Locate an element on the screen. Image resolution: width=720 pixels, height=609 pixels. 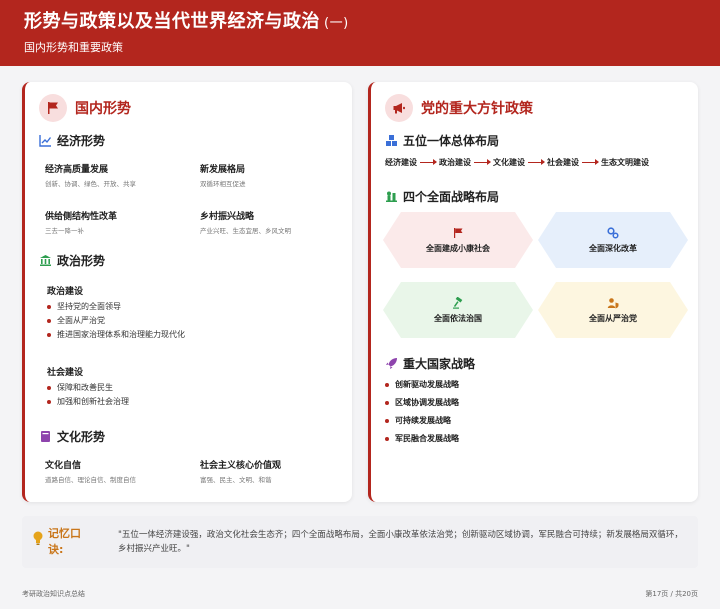
list-item: 推进国家治理体系和治理能力现代化 is located at coordinates (116, 334).